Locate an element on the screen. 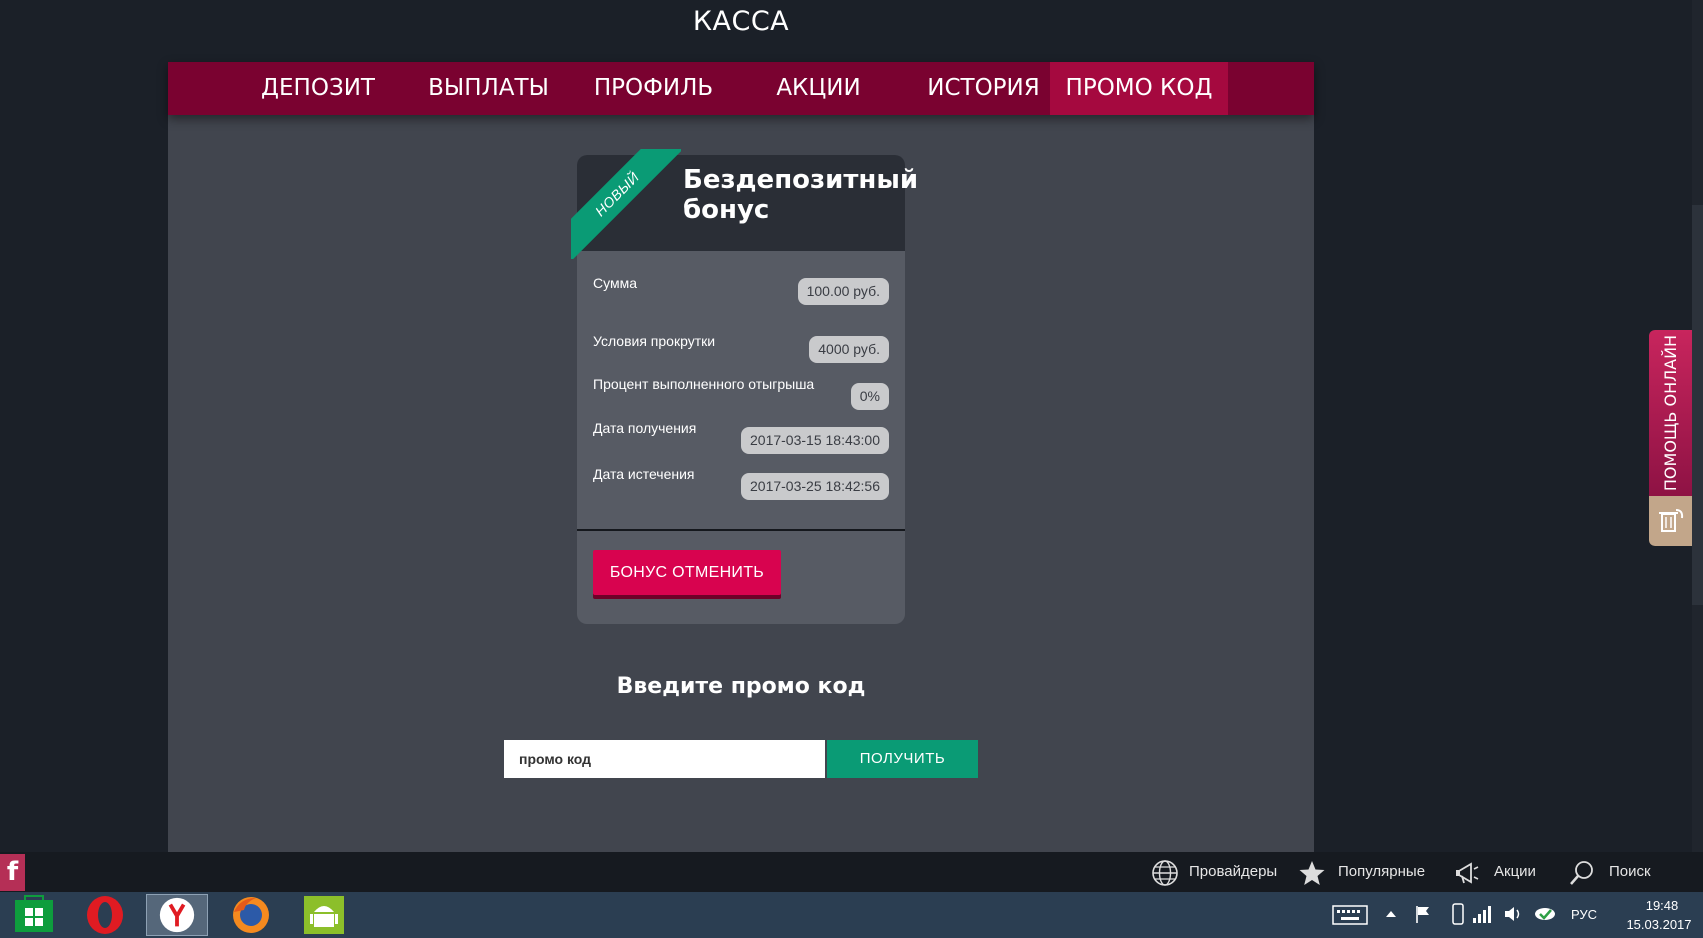  opera-icon is located at coordinates (105, 915).